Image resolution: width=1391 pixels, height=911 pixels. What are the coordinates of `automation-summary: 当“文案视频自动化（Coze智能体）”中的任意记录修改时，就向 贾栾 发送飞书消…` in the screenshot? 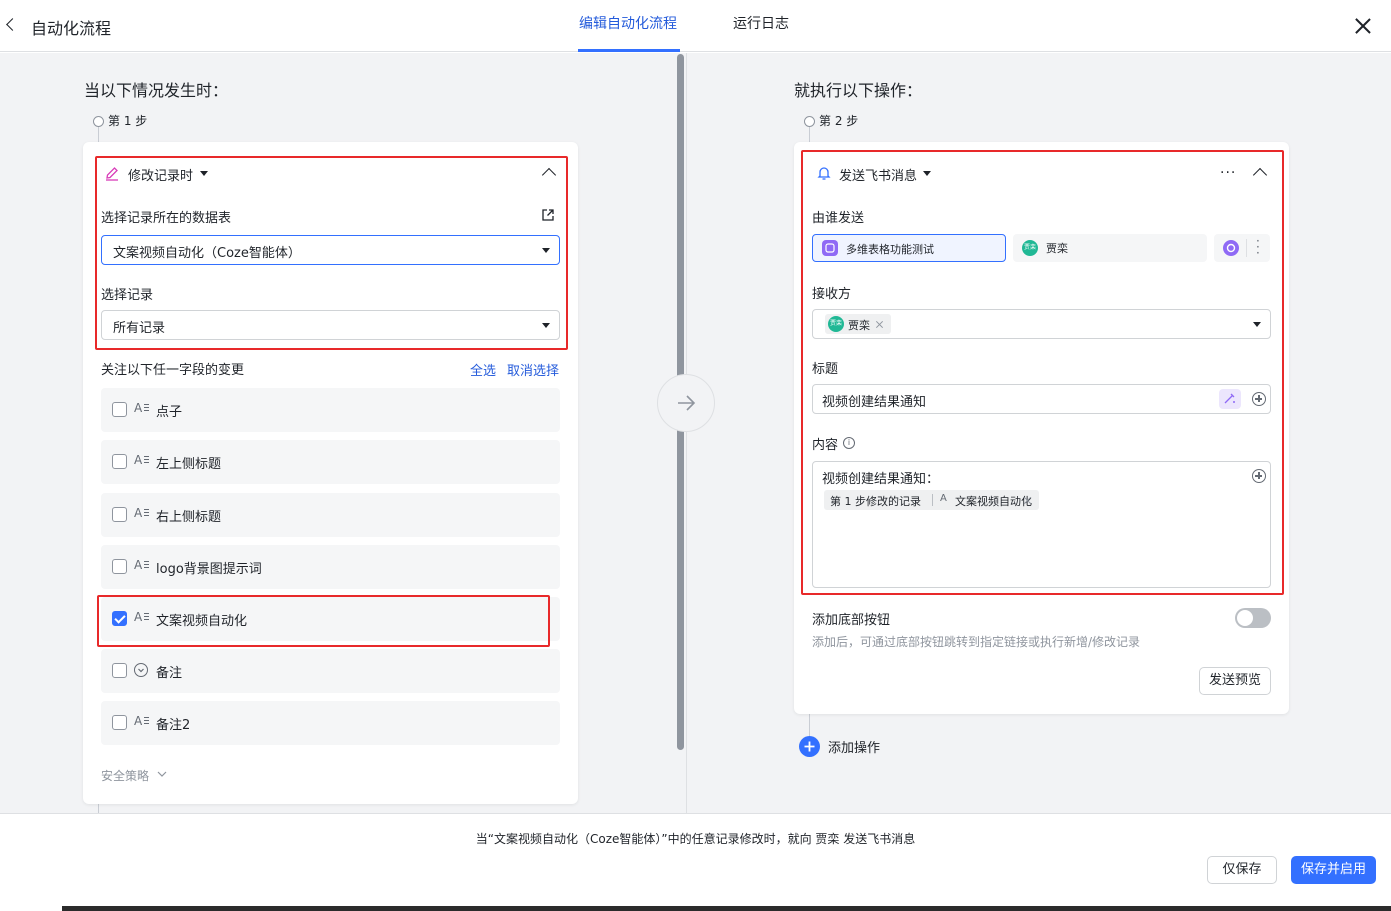 It's located at (695, 839).